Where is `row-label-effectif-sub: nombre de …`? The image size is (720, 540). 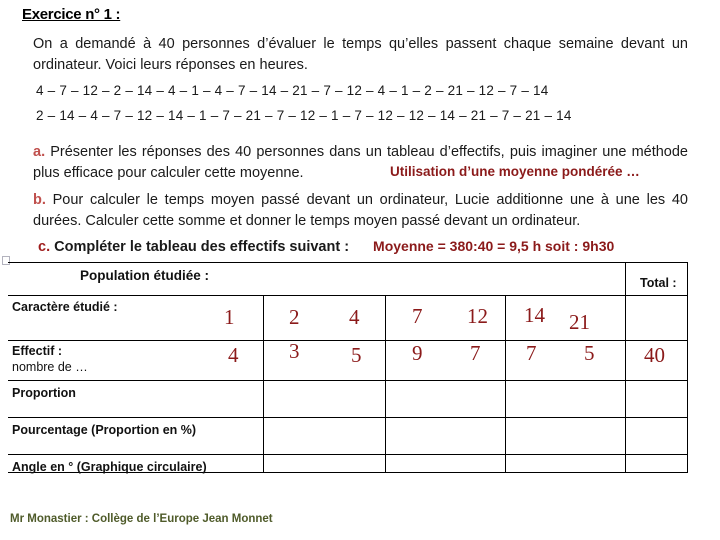 row-label-effectif-sub: nombre de … is located at coordinates (50, 367).